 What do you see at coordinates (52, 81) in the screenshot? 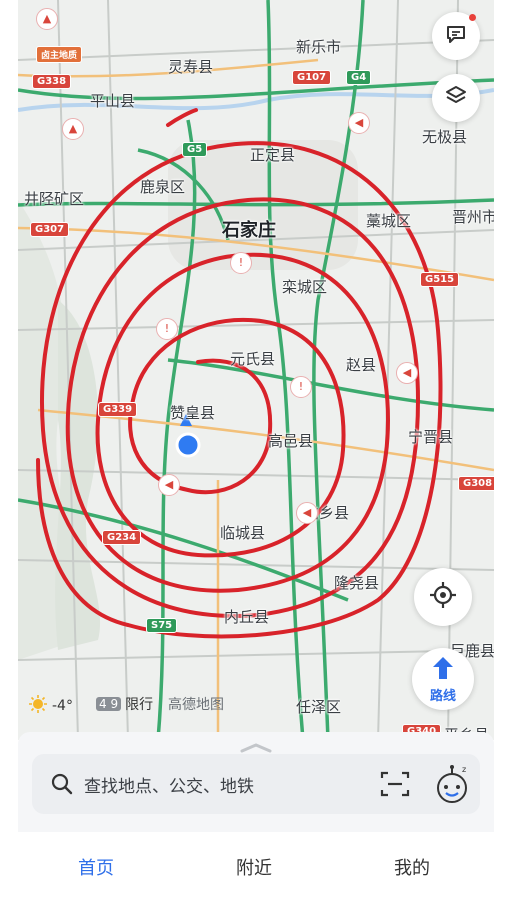
I see `road-shield: G338` at bounding box center [52, 81].